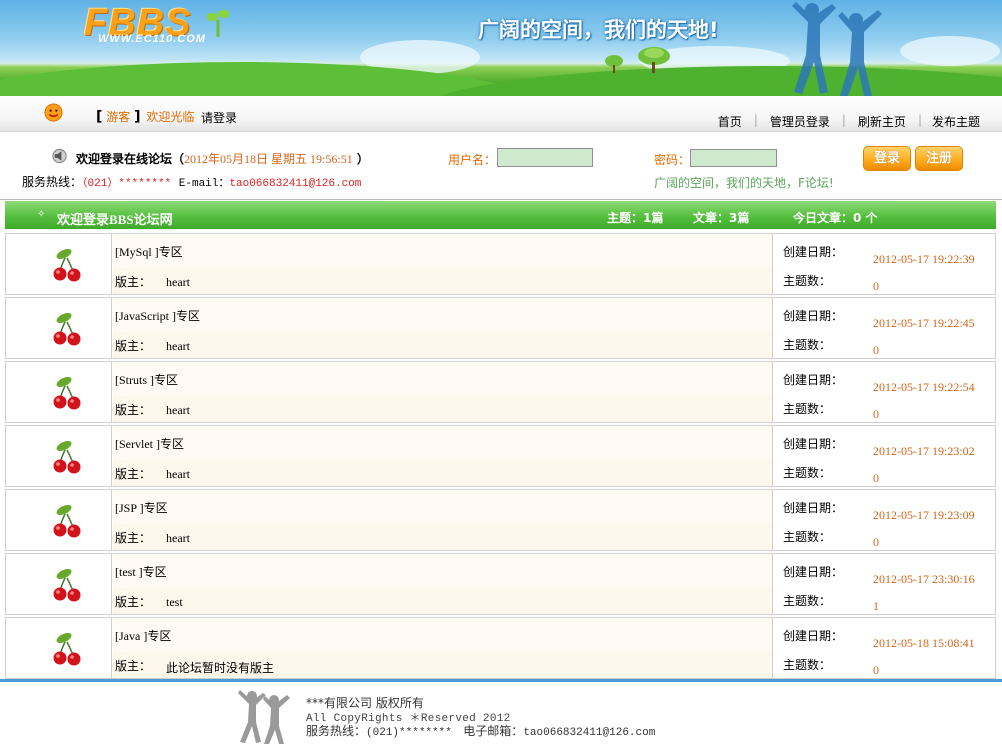 The height and width of the screenshot is (747, 1002). I want to click on board-info-cell: [test ]专区 版主： test, so click(443, 584).